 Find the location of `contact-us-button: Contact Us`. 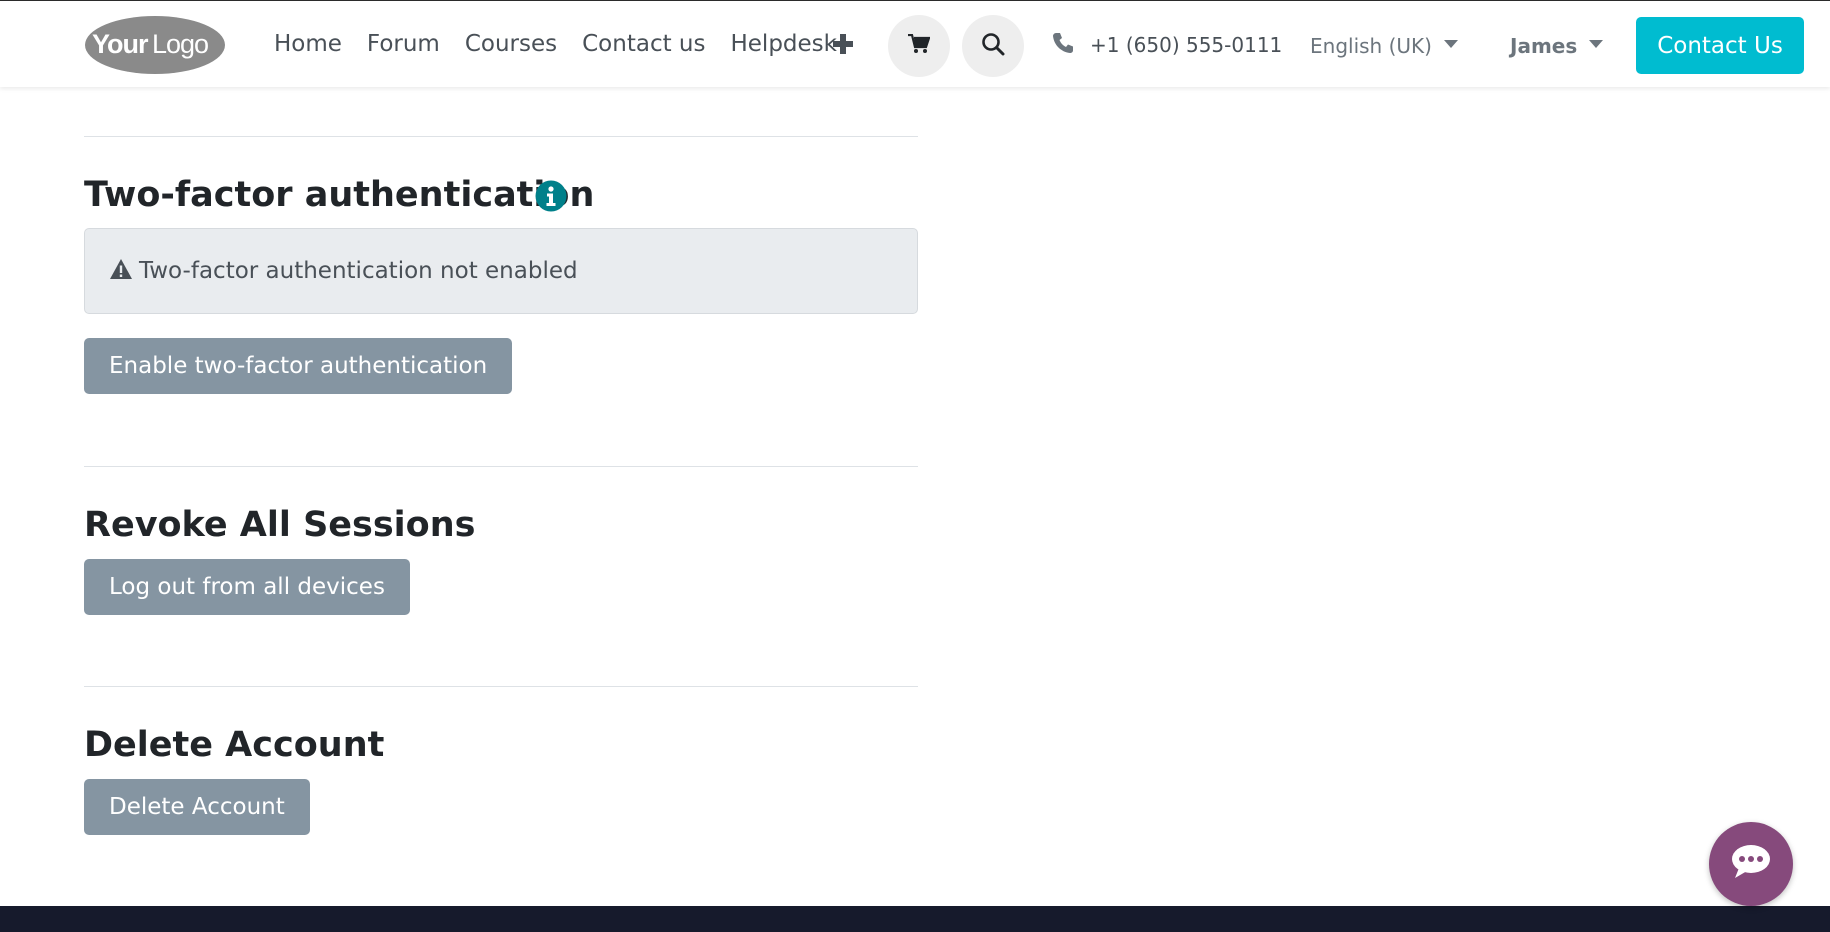

contact-us-button: Contact Us is located at coordinates (1720, 45).